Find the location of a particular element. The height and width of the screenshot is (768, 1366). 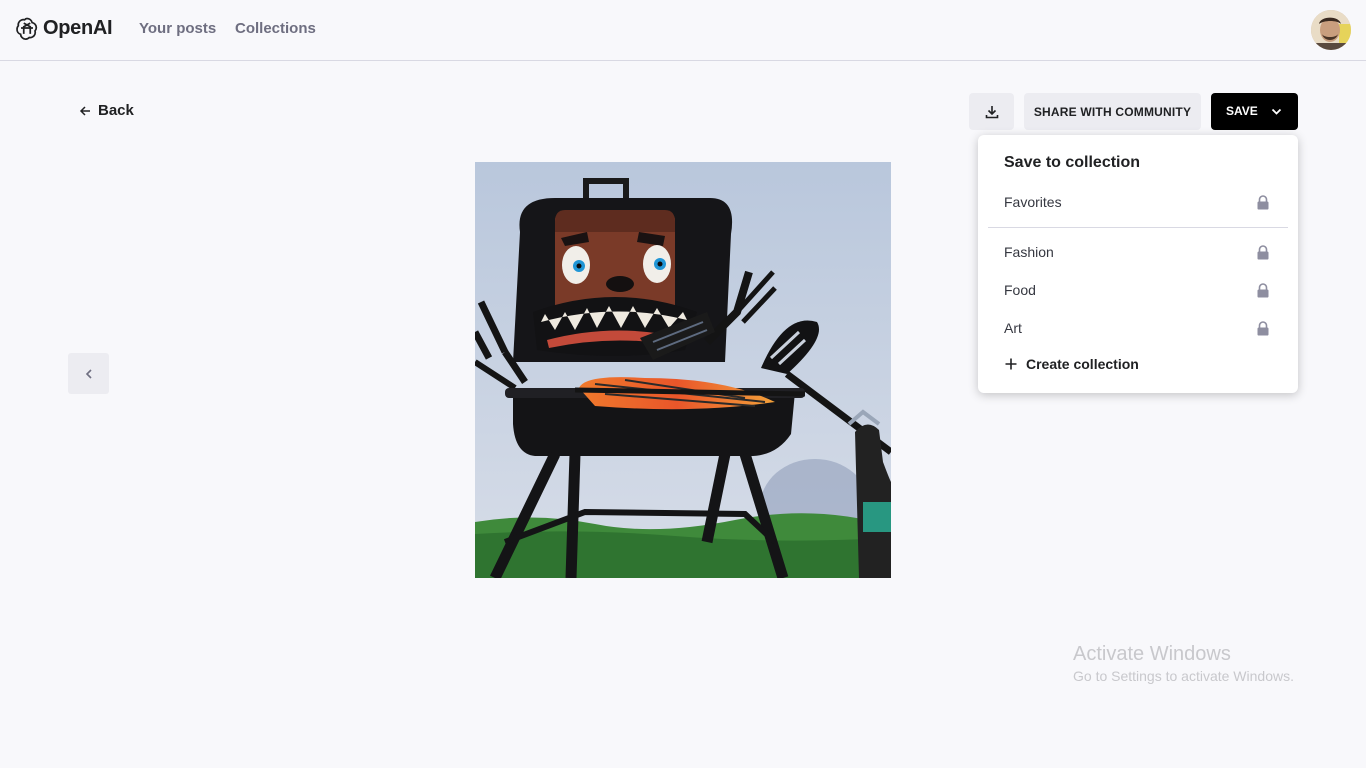

download-button is located at coordinates (991, 111).